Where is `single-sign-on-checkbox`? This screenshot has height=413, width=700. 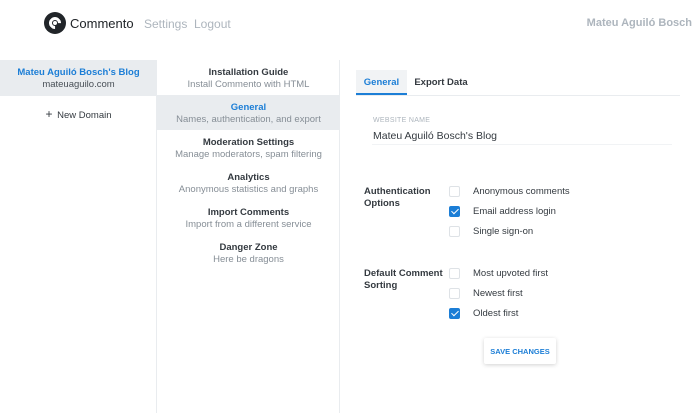
single-sign-on-checkbox is located at coordinates (454, 231).